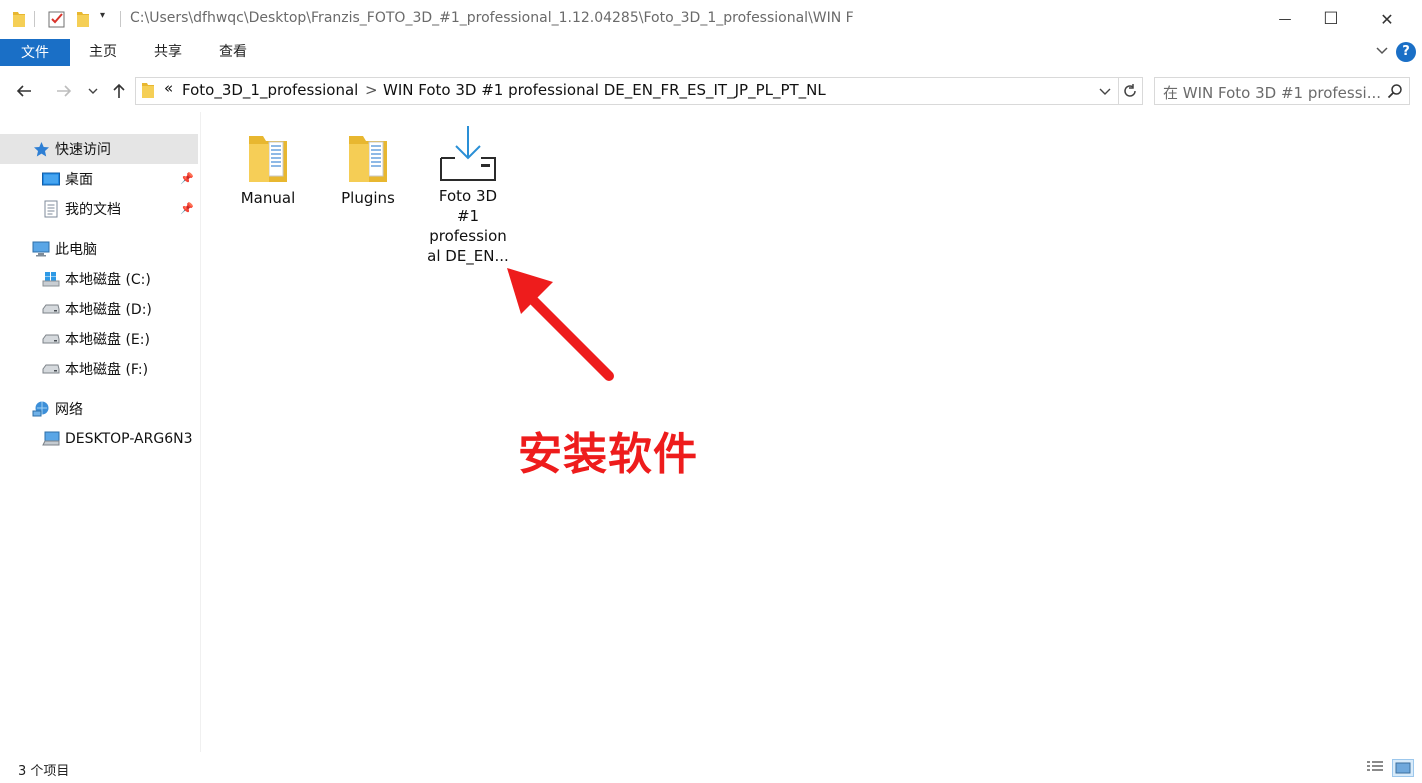  I want to click on nav-label: 桌面, so click(79, 180).